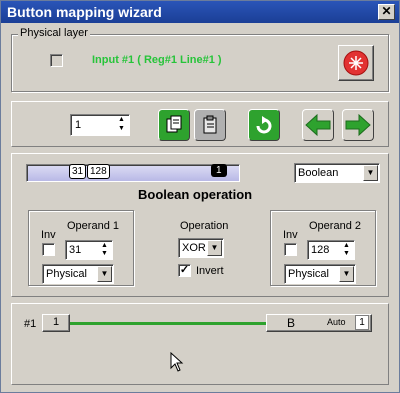  Describe the element at coordinates (219, 170) in the screenshot. I see `slider-end-value: 1` at that location.